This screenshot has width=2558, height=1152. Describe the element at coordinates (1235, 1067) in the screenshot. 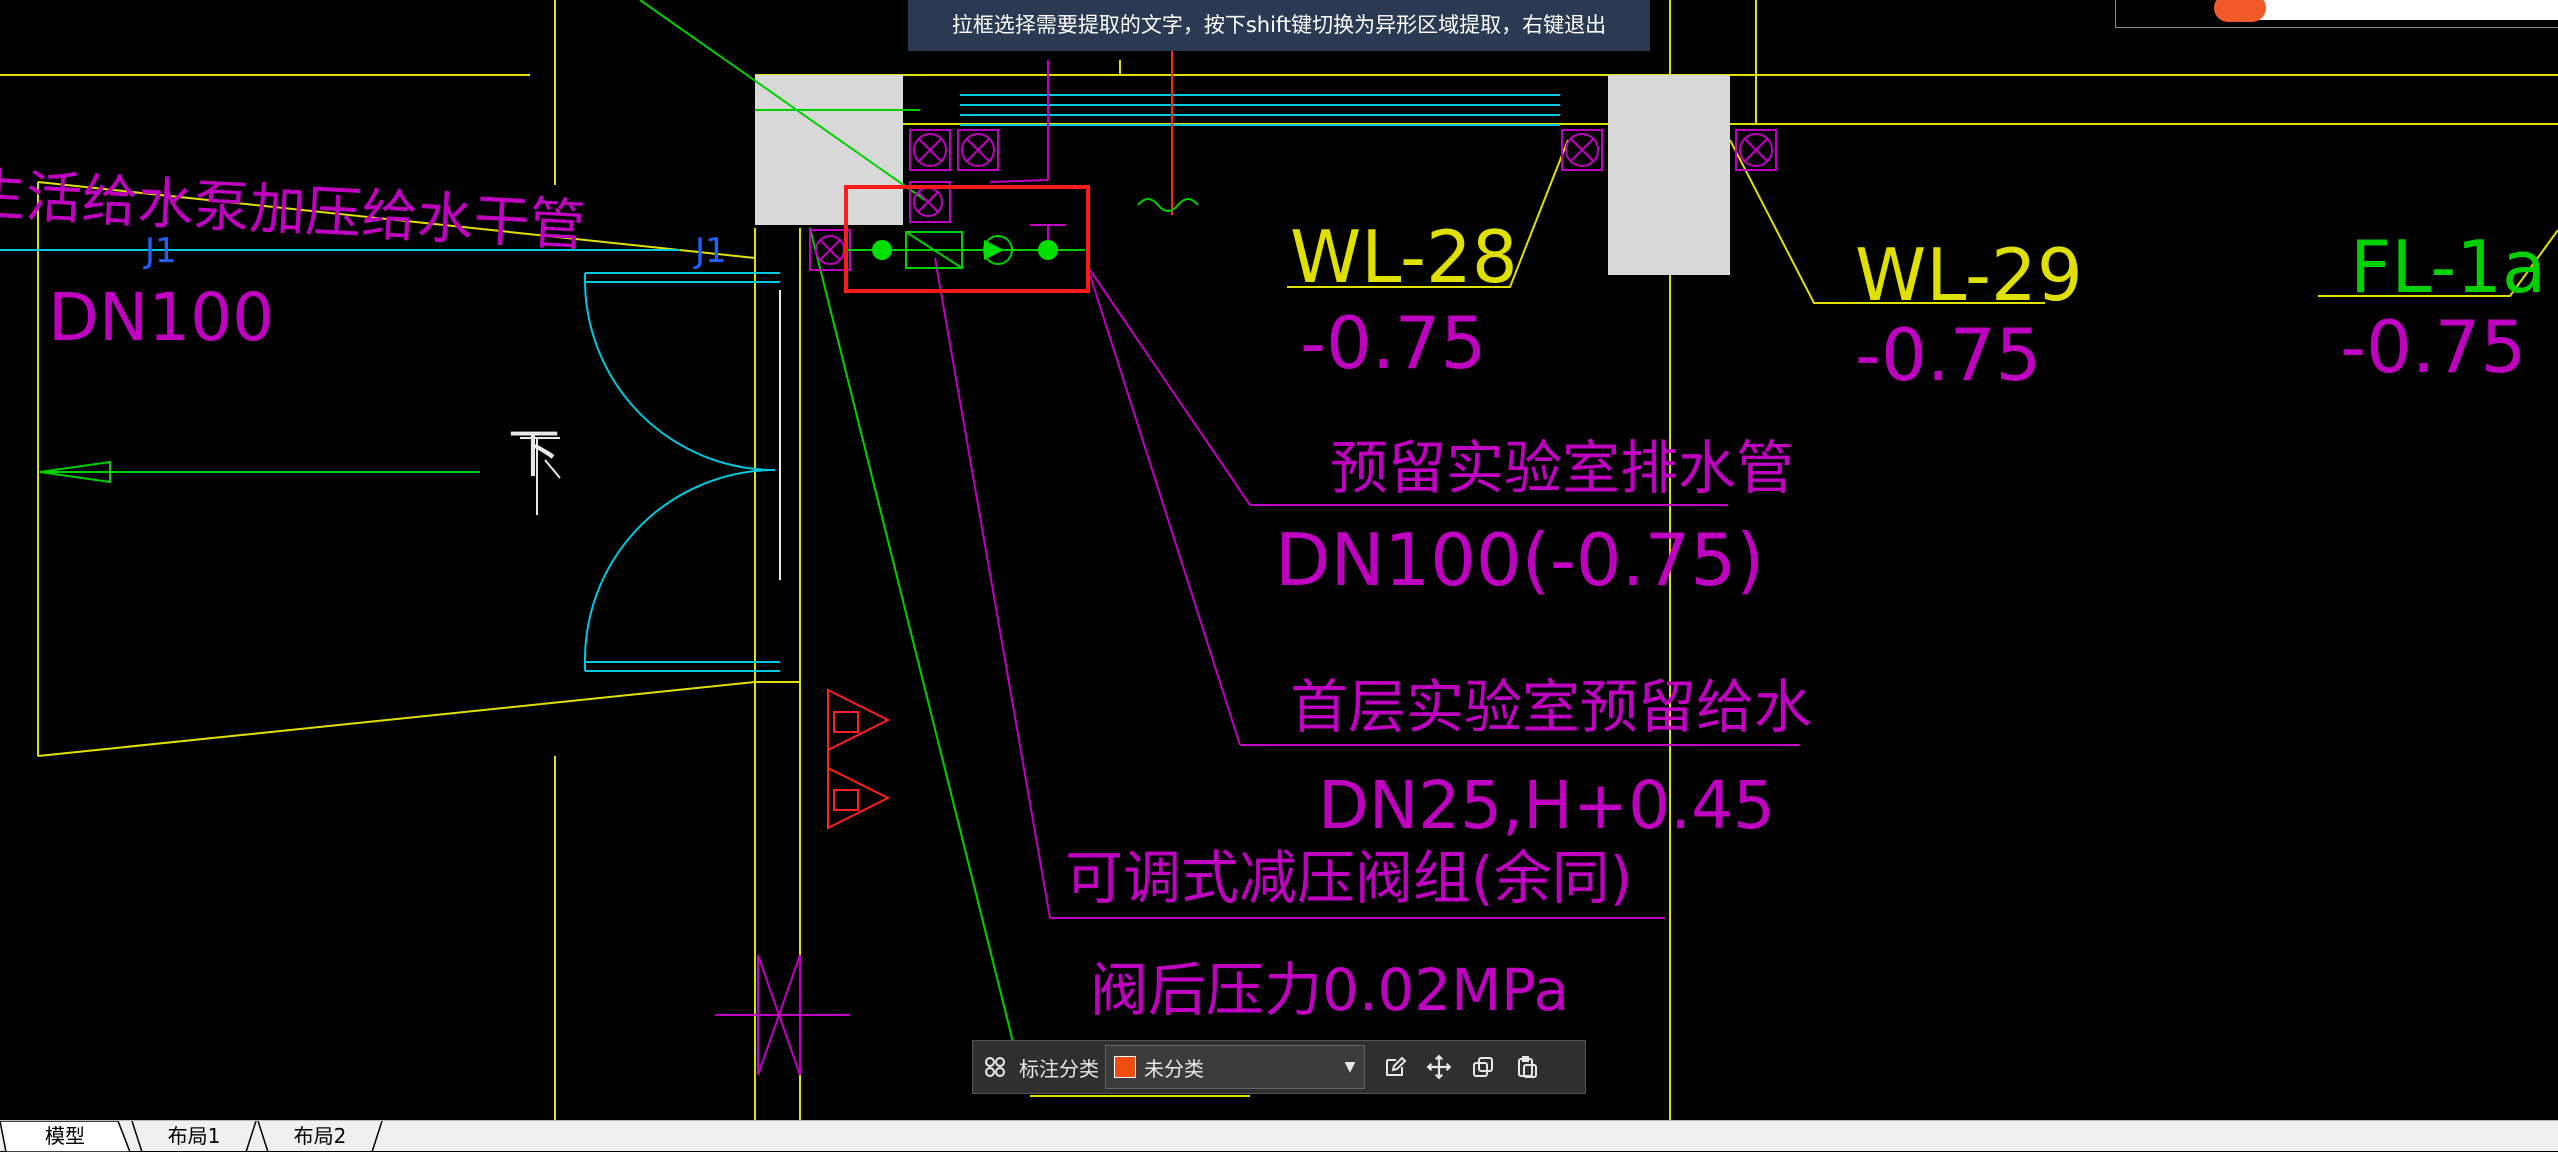

I see `category-select: 未分类 ▼` at that location.